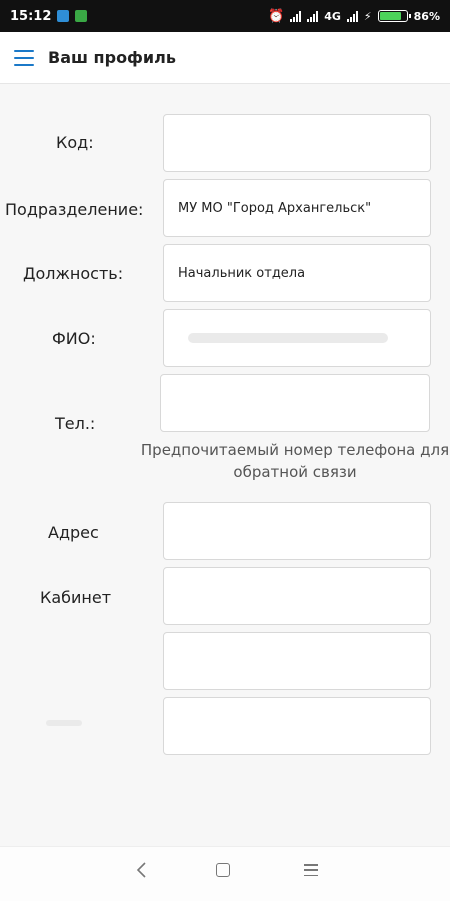  Describe the element at coordinates (31, 16) in the screenshot. I see `status-time: 15:12` at that location.